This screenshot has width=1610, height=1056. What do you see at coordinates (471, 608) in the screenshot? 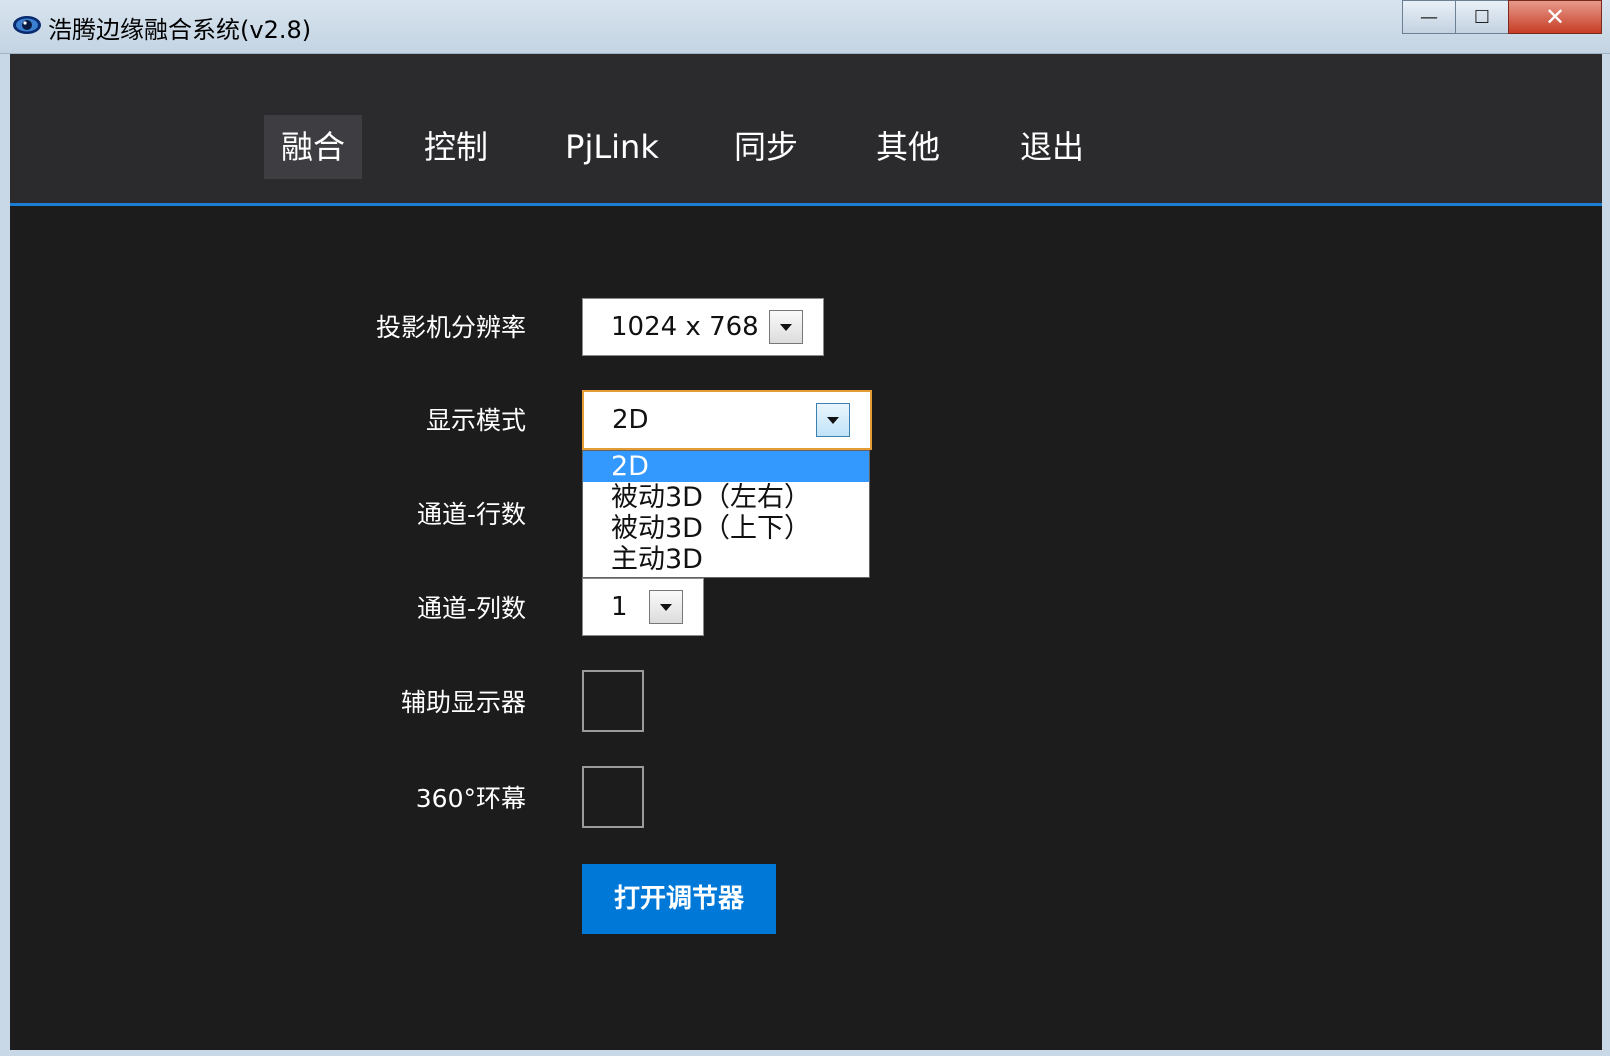
I see `cols-label: 通道-列数` at bounding box center [471, 608].